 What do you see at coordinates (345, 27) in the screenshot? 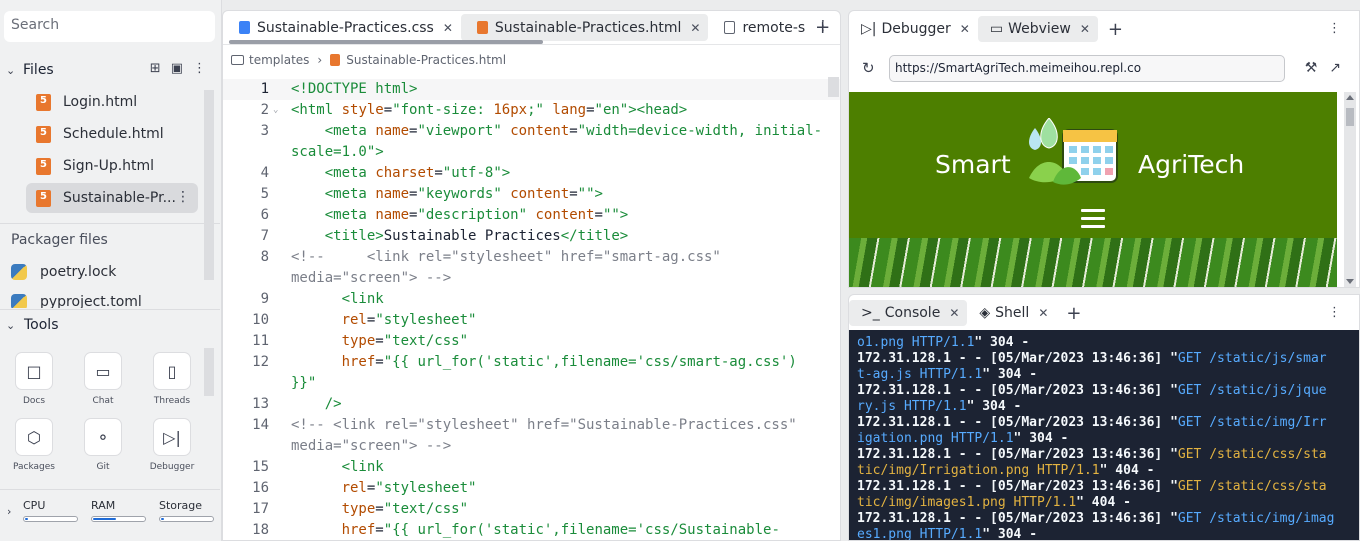
I see `tab-label: Sustainable-Practices.css` at bounding box center [345, 27].